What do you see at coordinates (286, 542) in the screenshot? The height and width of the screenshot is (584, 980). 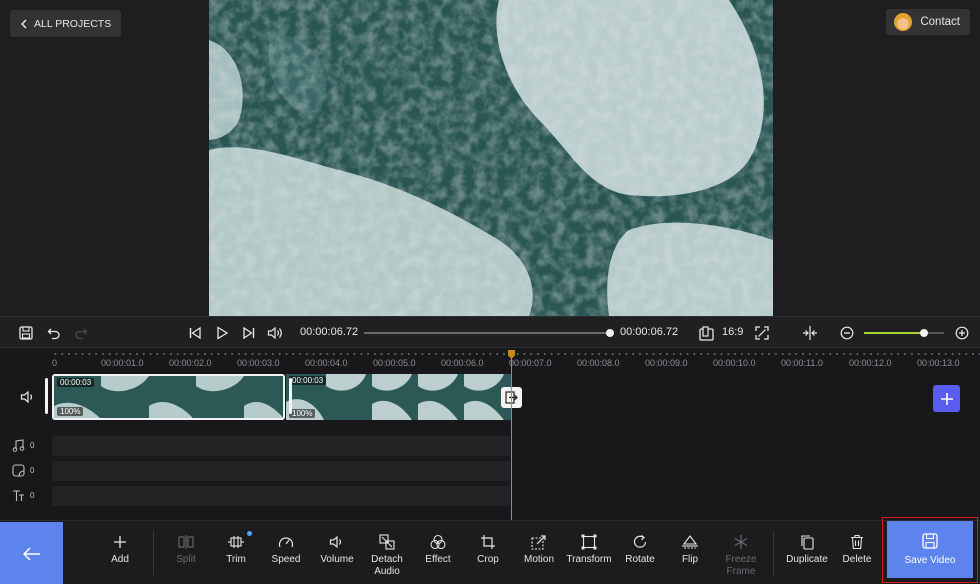 I see `speedometer-icon` at bounding box center [286, 542].